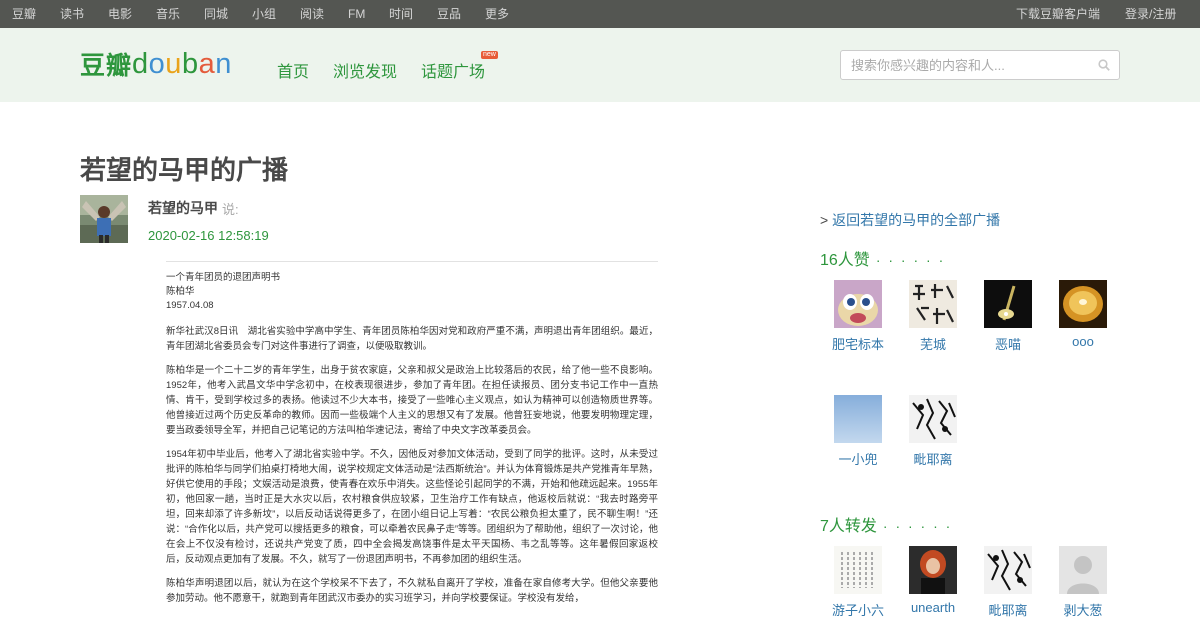 Image resolution: width=1200 pixels, height=630 pixels. Describe the element at coordinates (489, 55) in the screenshot. I see `new-badge: new` at that location.